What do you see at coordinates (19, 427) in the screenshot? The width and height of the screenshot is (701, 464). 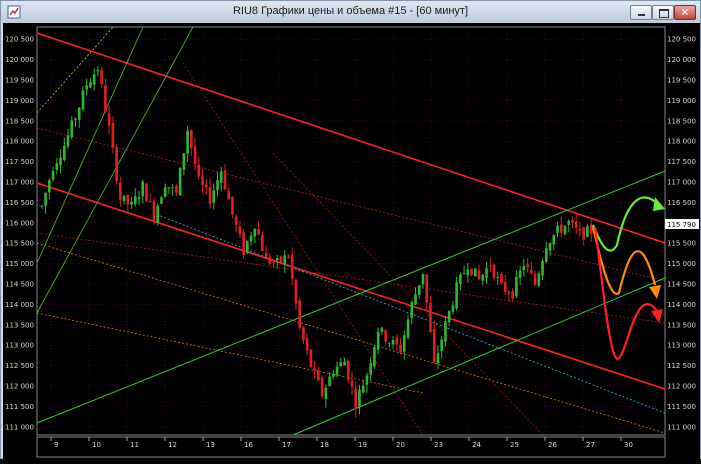 I see `y-tick-label-left: 111 000` at bounding box center [19, 427].